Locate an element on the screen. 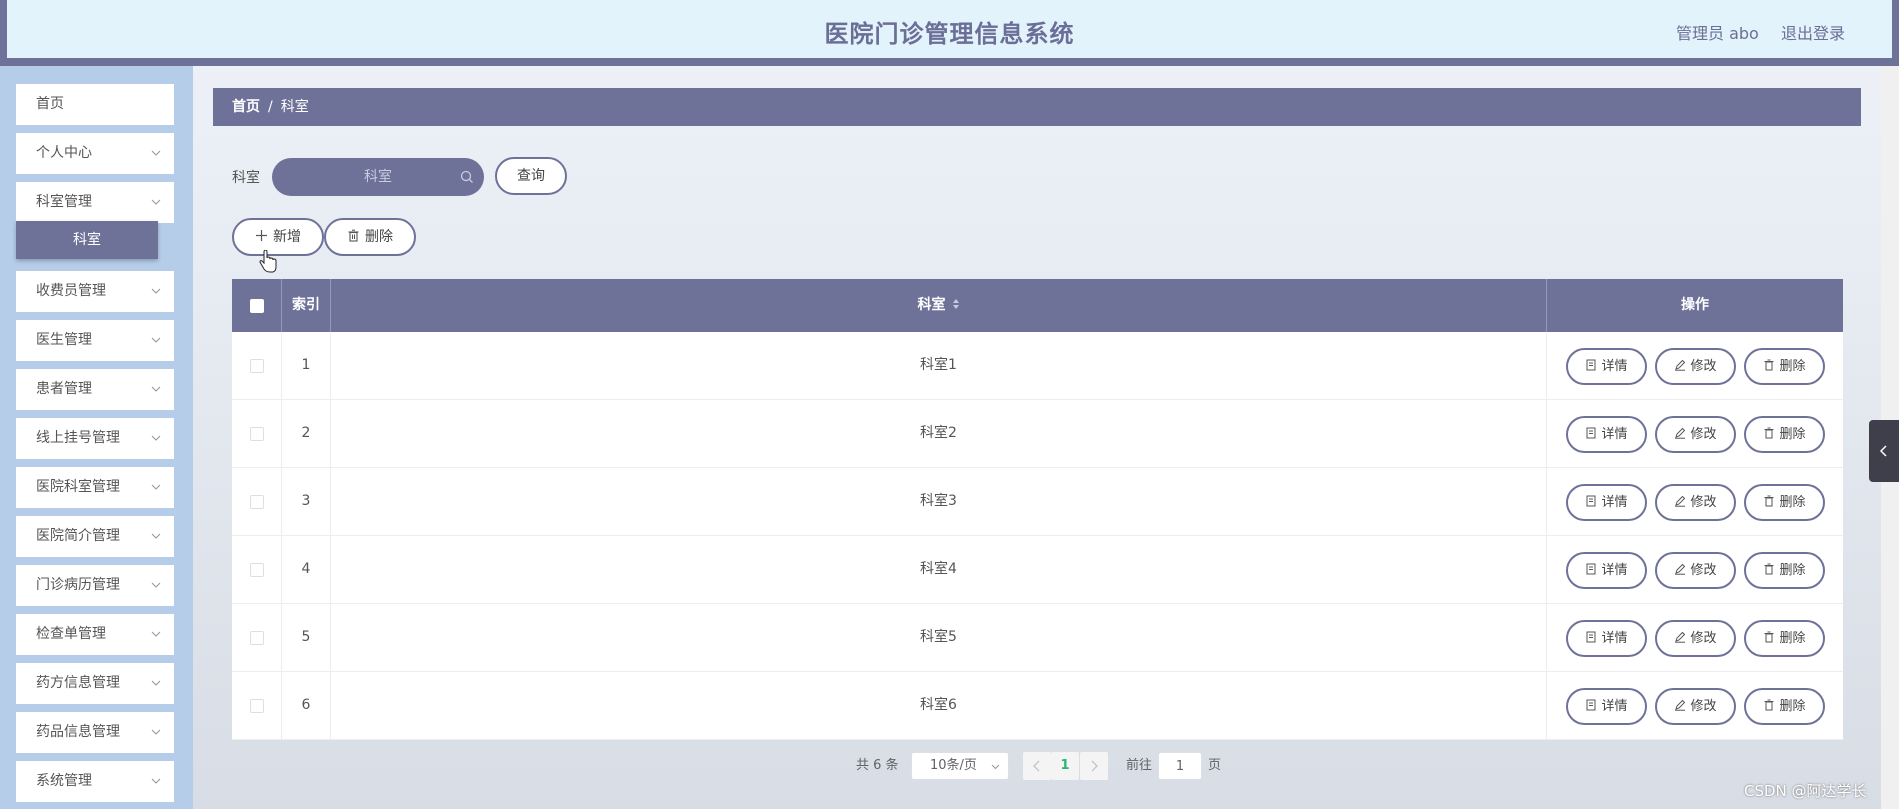 The height and width of the screenshot is (809, 1899). search-input is located at coordinates (378, 177).